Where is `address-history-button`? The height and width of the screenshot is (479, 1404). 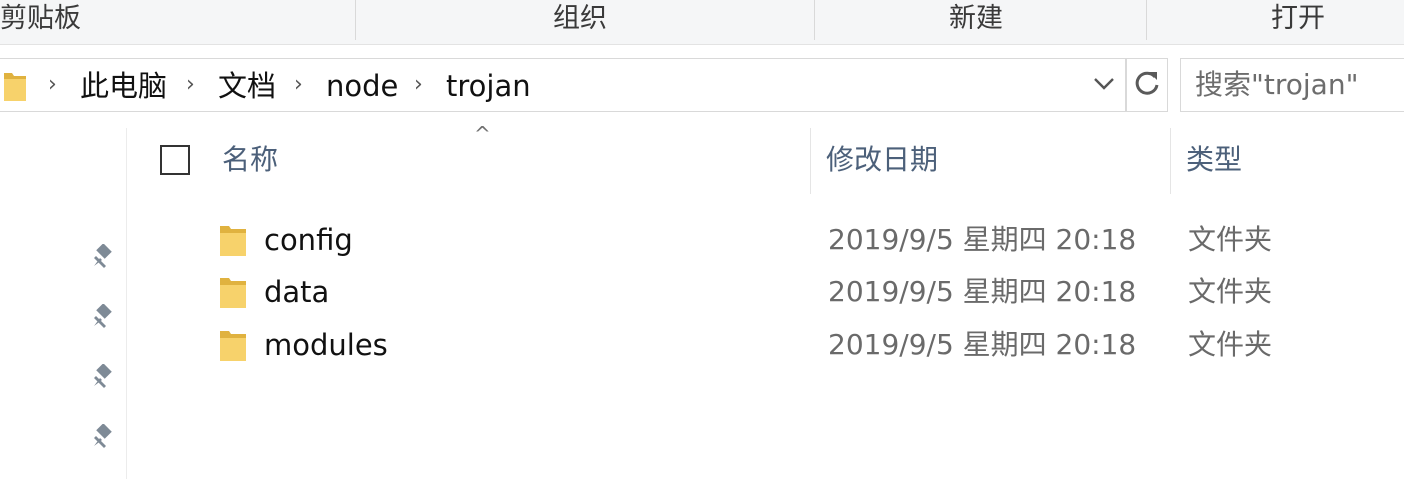 address-history-button is located at coordinates (1104, 85).